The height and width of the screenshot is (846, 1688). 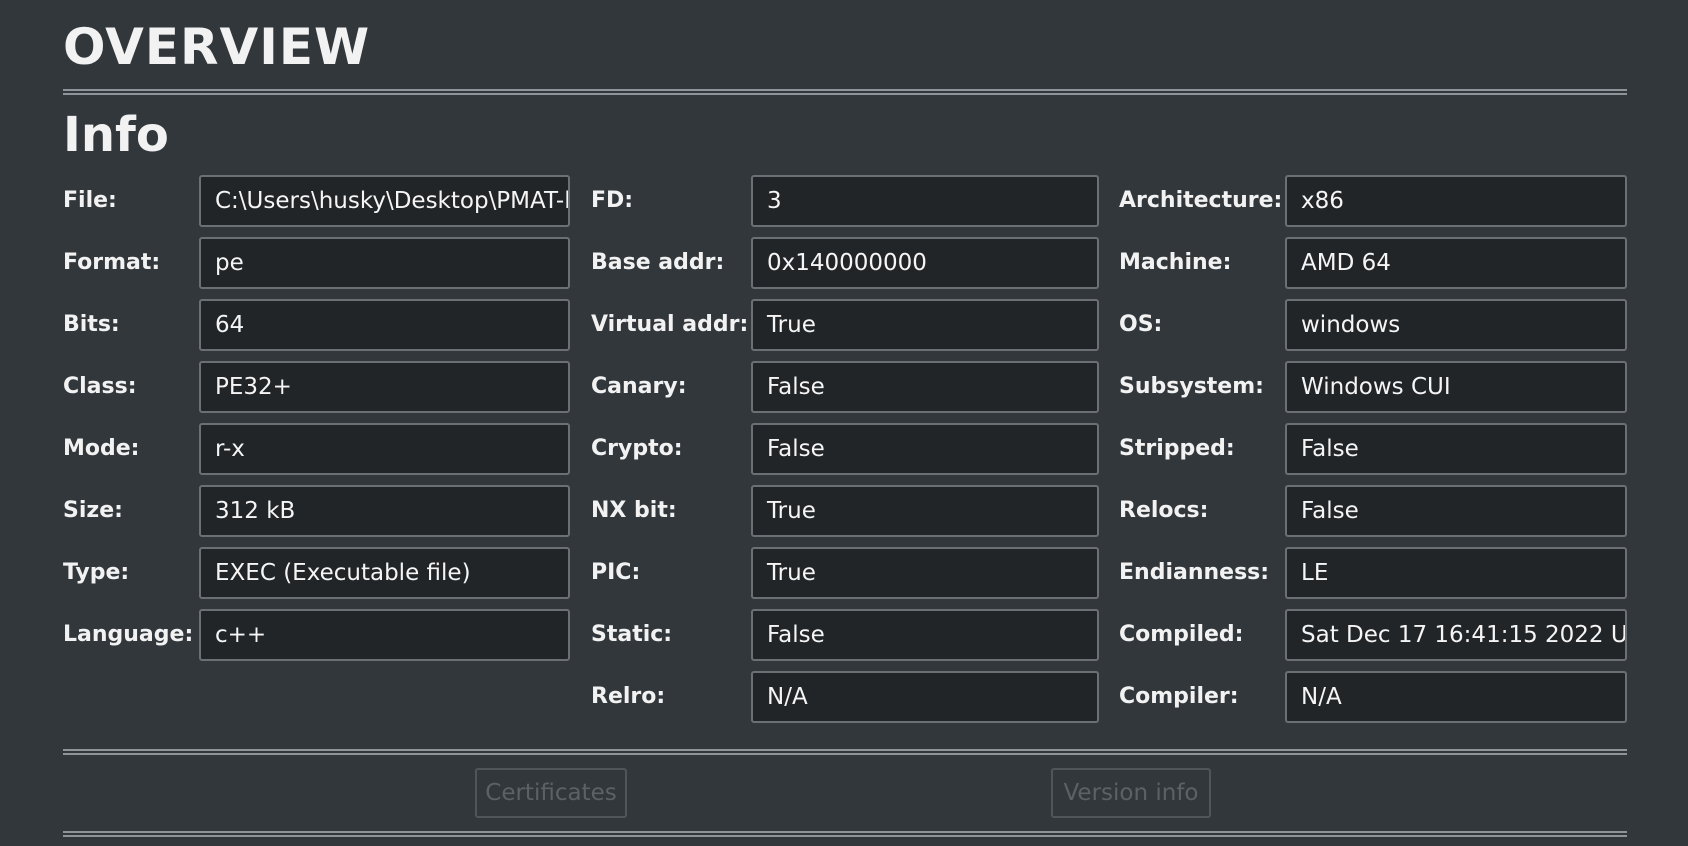 What do you see at coordinates (1456, 511) in the screenshot?
I see `relocs-field: False` at bounding box center [1456, 511].